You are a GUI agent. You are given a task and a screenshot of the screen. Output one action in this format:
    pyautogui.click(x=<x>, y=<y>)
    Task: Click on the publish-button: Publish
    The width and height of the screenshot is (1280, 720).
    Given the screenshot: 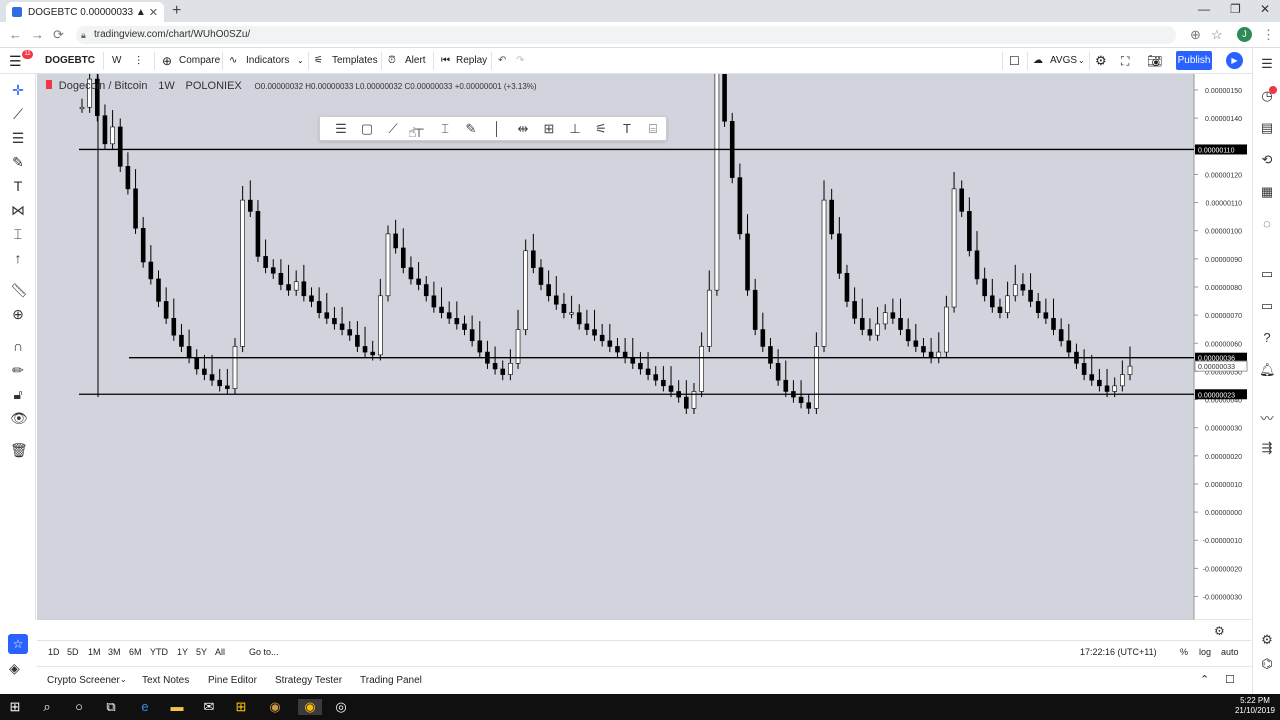 What is the action you would take?
    pyautogui.click(x=1194, y=60)
    